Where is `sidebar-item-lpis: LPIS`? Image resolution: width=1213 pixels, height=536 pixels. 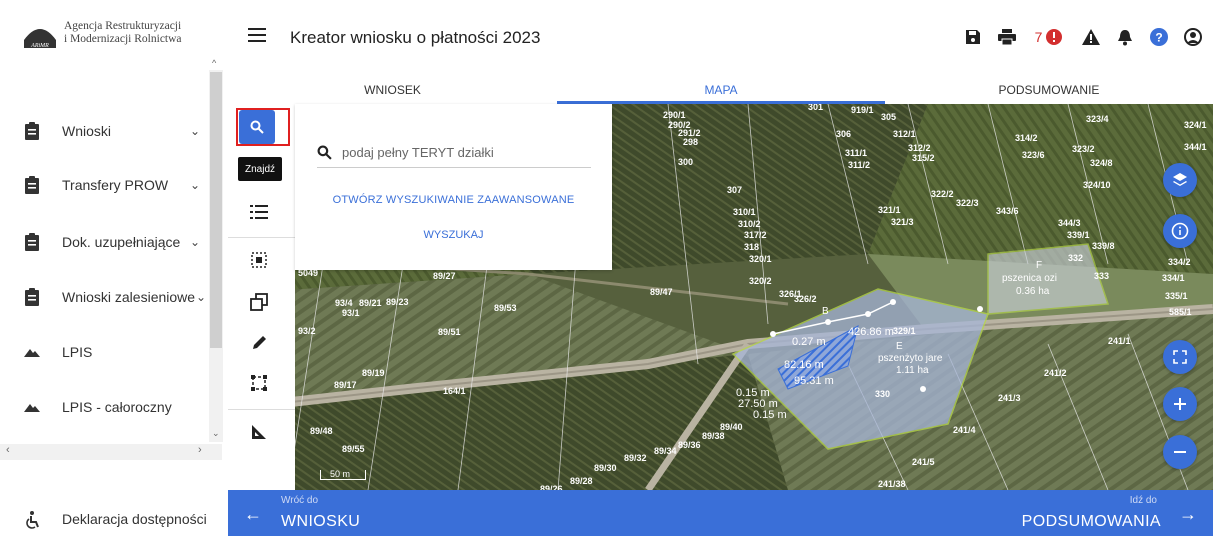 sidebar-item-lpis: LPIS is located at coordinates (104, 352).